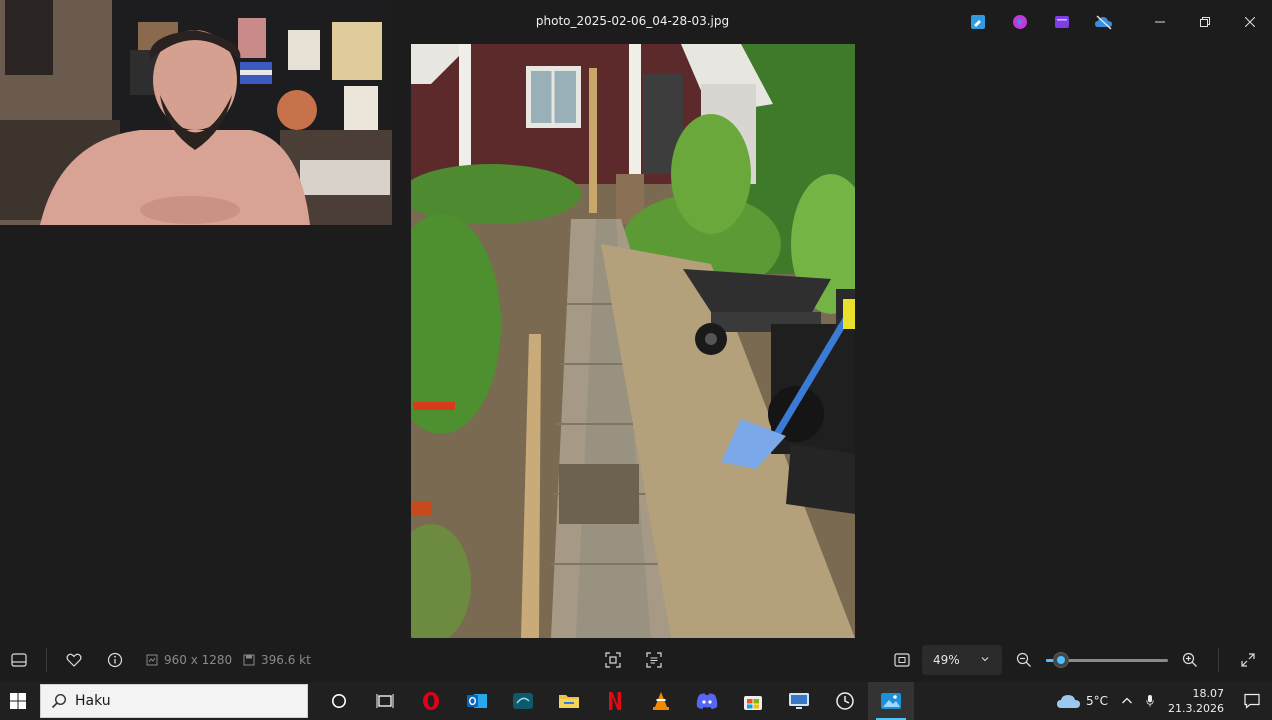 The width and height of the screenshot is (1272, 720). Describe the element at coordinates (1062, 22) in the screenshot. I see `create-video-icon` at that location.